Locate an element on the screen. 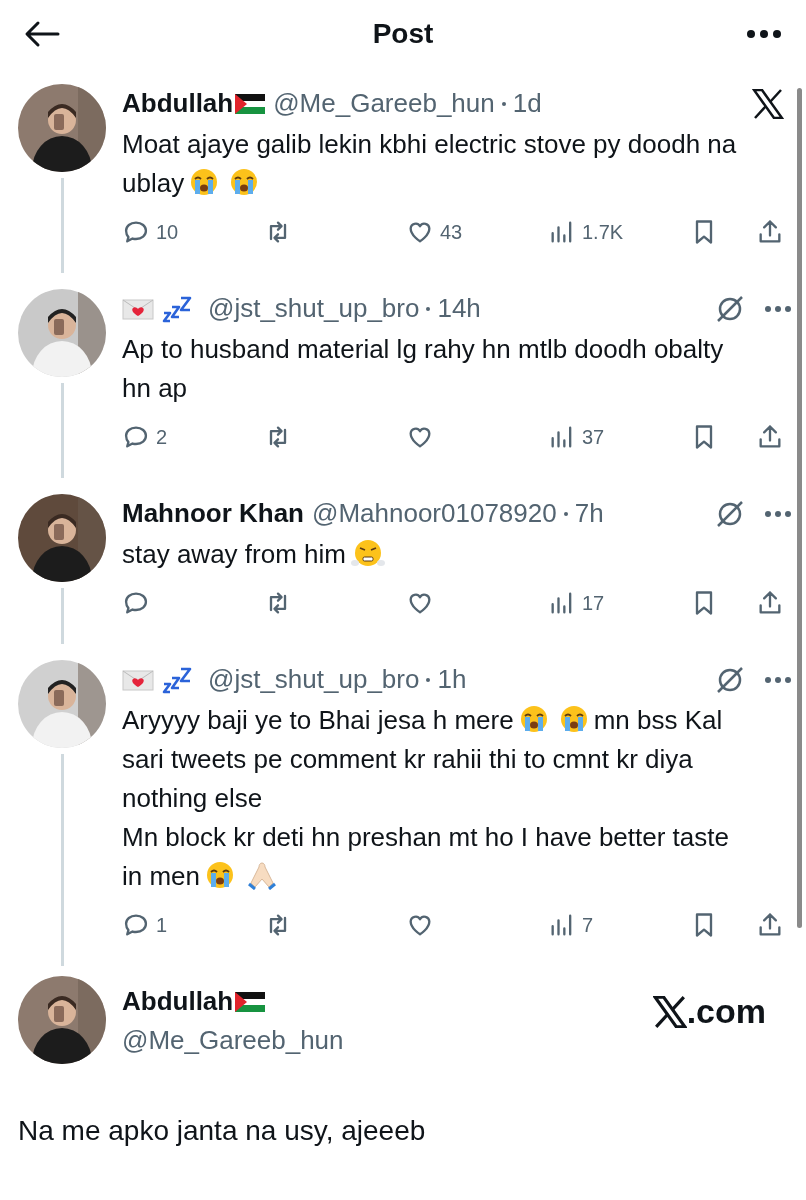 Image resolution: width=806 pixels, height=1200 pixels. count-label: 7 is located at coordinates (588, 925).